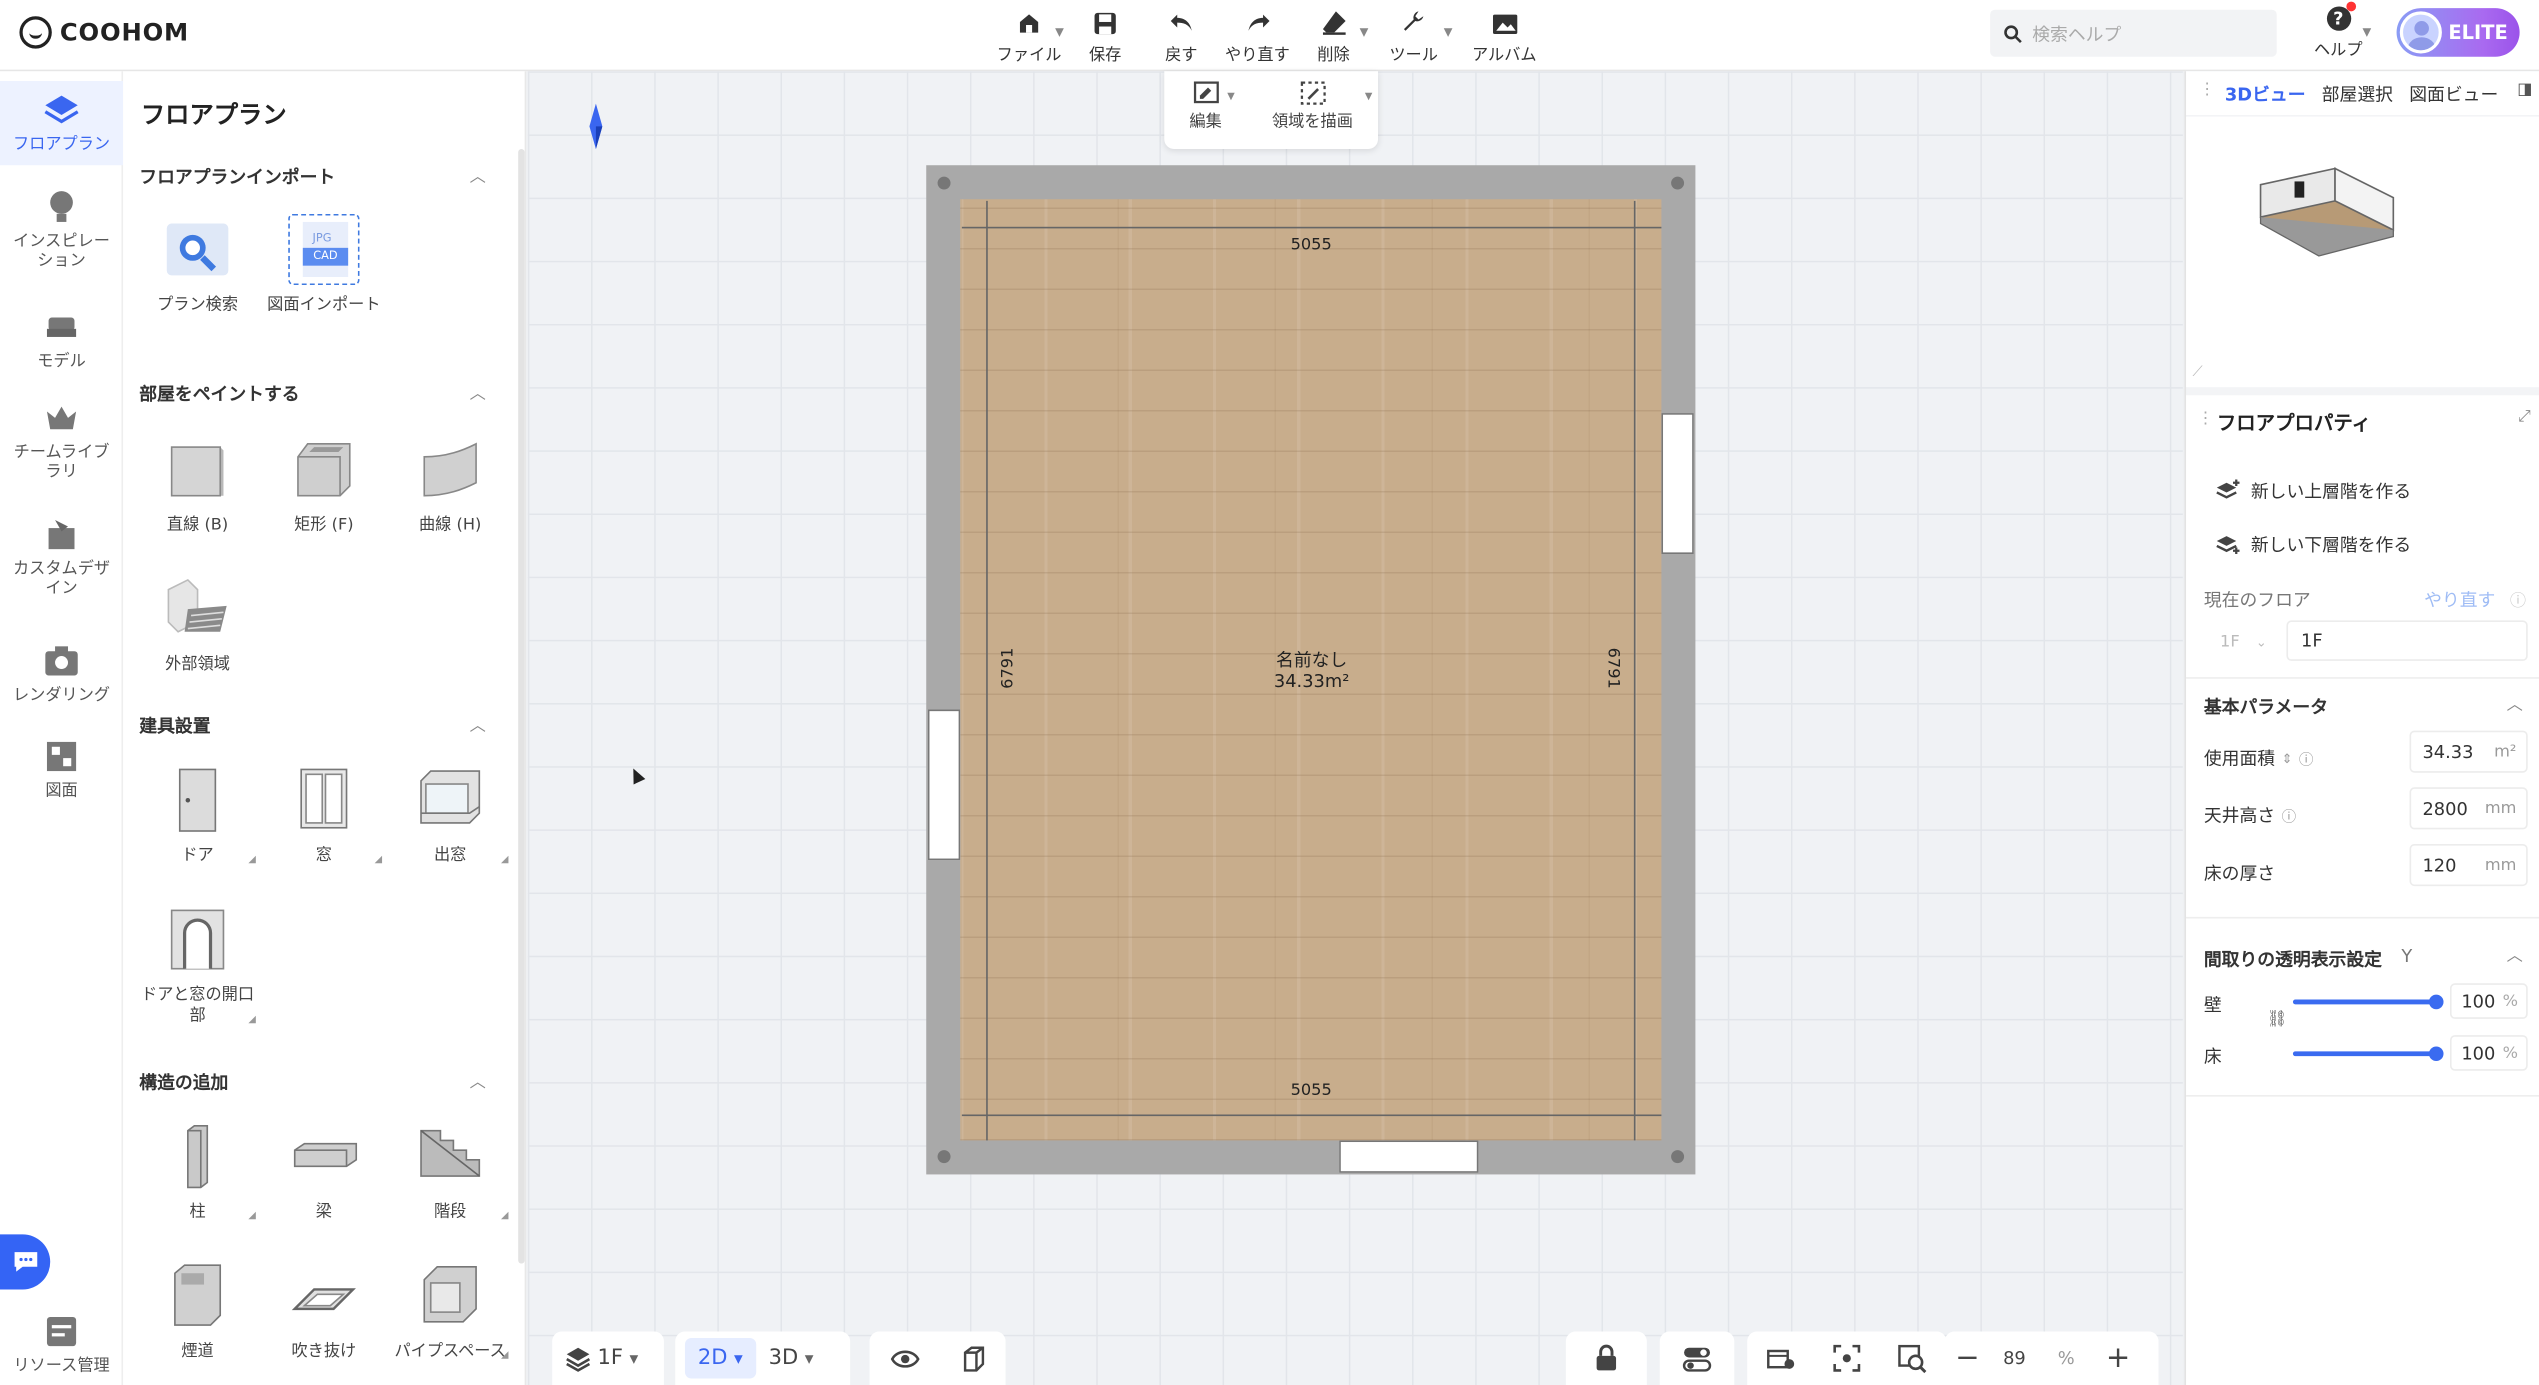 Image resolution: width=2539 pixels, height=1385 pixels. Describe the element at coordinates (2357, 93) in the screenshot. I see `tab-room-select: 部屋選択` at that location.